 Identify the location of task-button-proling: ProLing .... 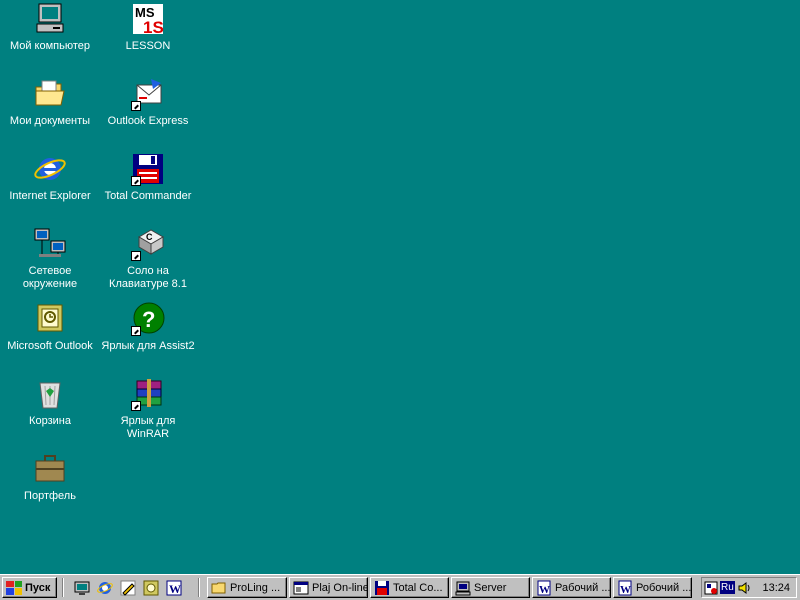
(247, 587).